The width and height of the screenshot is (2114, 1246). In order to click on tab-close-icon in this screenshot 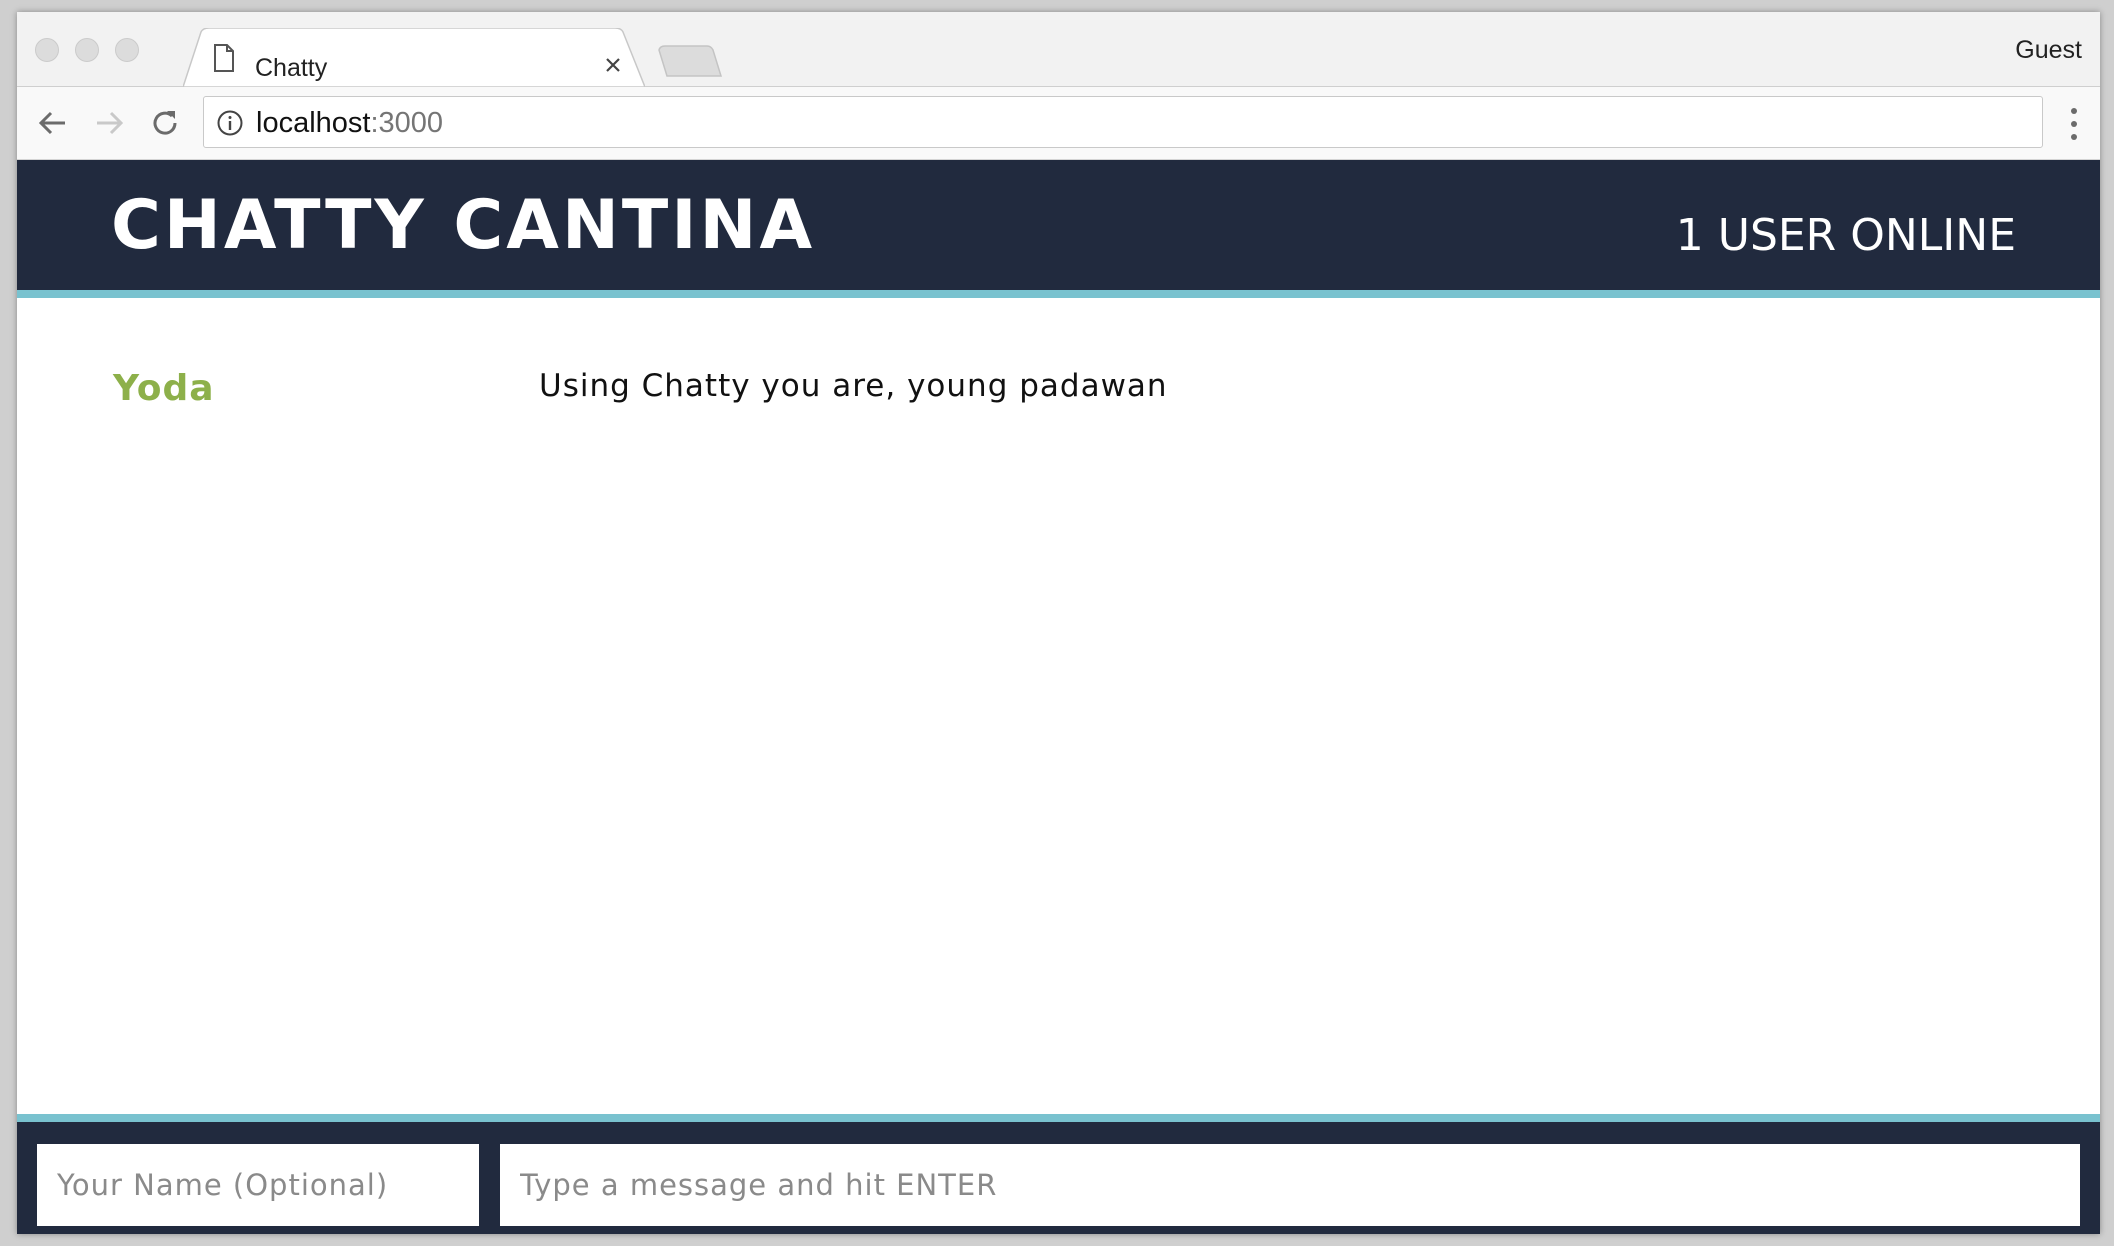, I will do `click(613, 65)`.